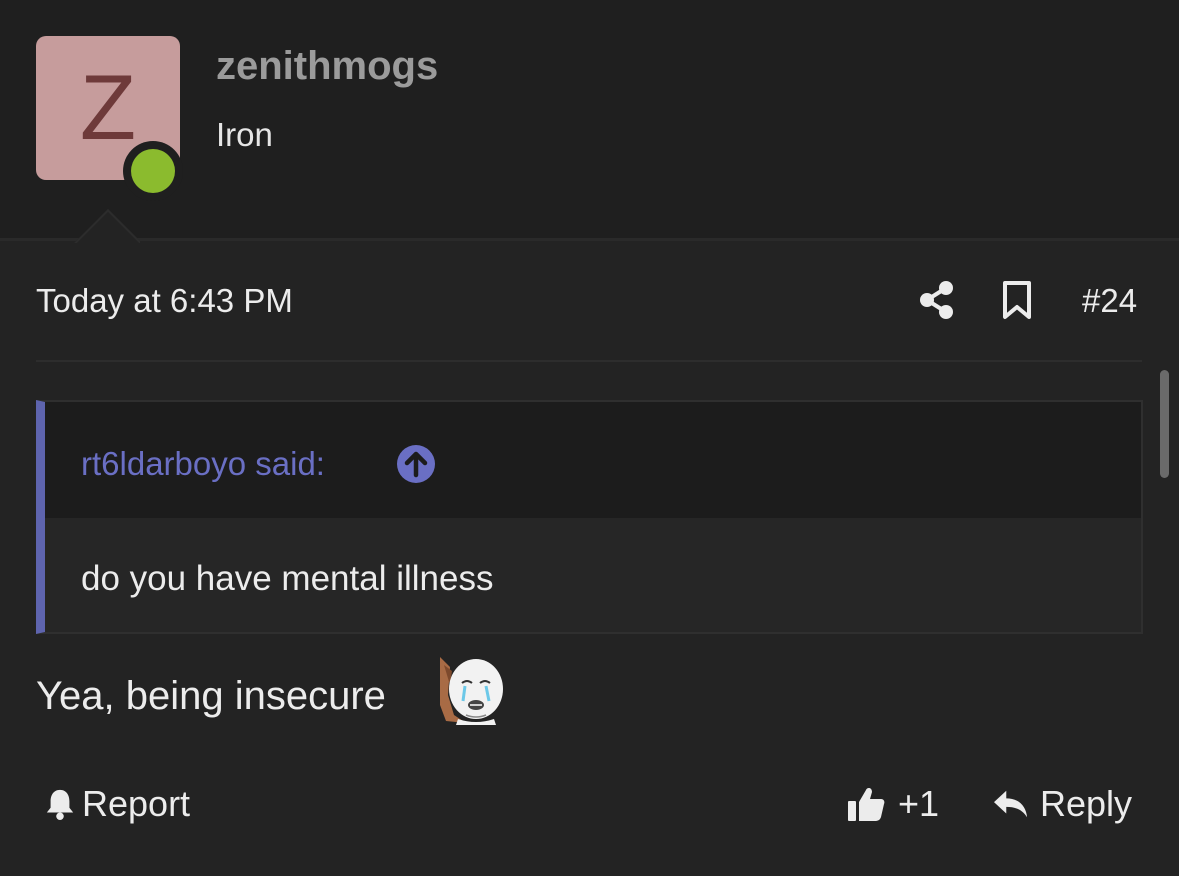 The height and width of the screenshot is (876, 1179). Describe the element at coordinates (164, 301) in the screenshot. I see `post-date: Today at 6:43 PM` at that location.